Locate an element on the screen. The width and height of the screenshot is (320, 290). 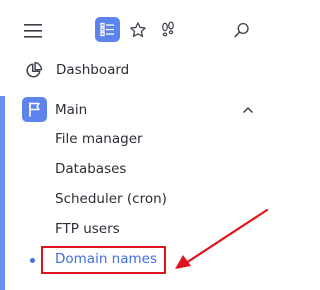
star-glyph is located at coordinates (138, 30).